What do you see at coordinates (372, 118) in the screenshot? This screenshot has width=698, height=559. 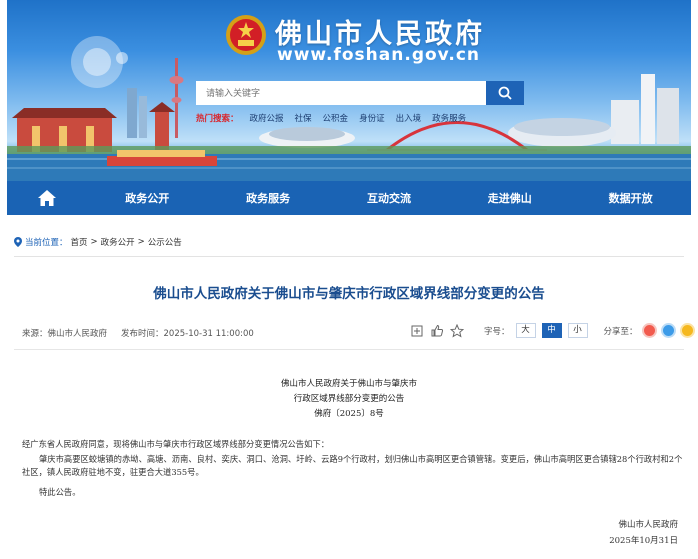 I see `hot-search-item: 身份证` at bounding box center [372, 118].